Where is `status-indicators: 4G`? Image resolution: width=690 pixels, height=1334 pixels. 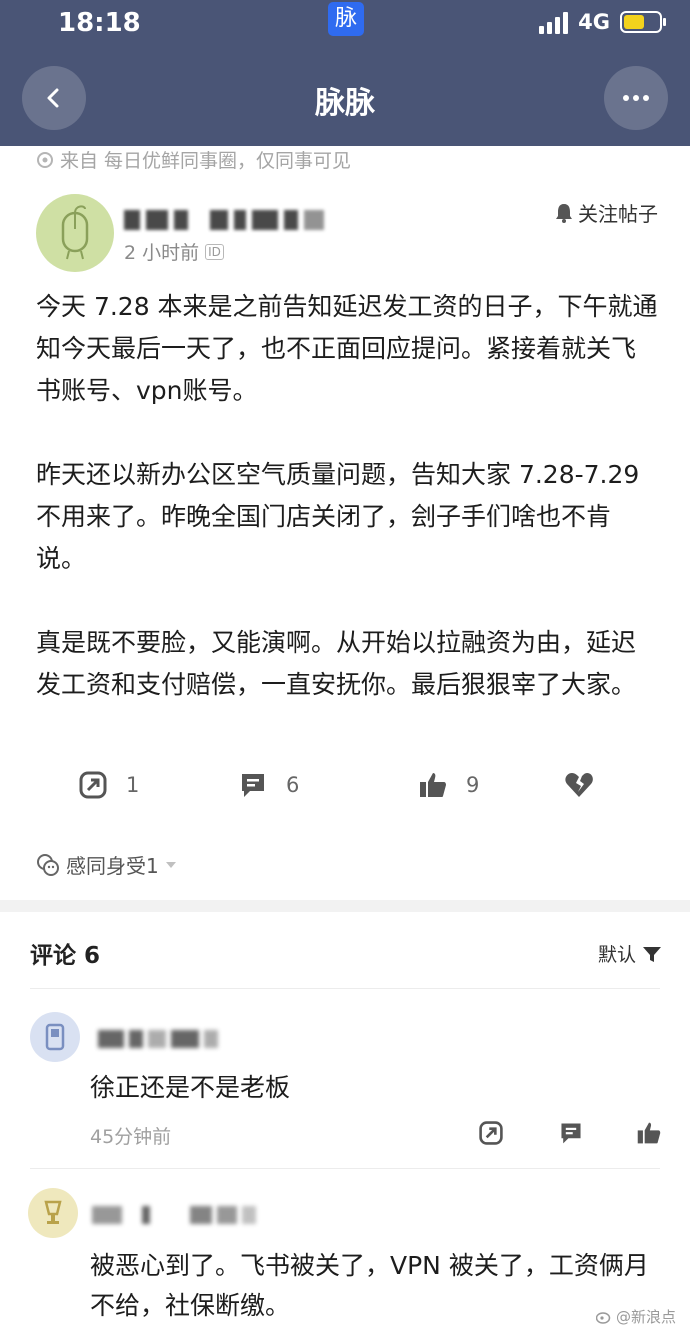 status-indicators: 4G is located at coordinates (602, 22).